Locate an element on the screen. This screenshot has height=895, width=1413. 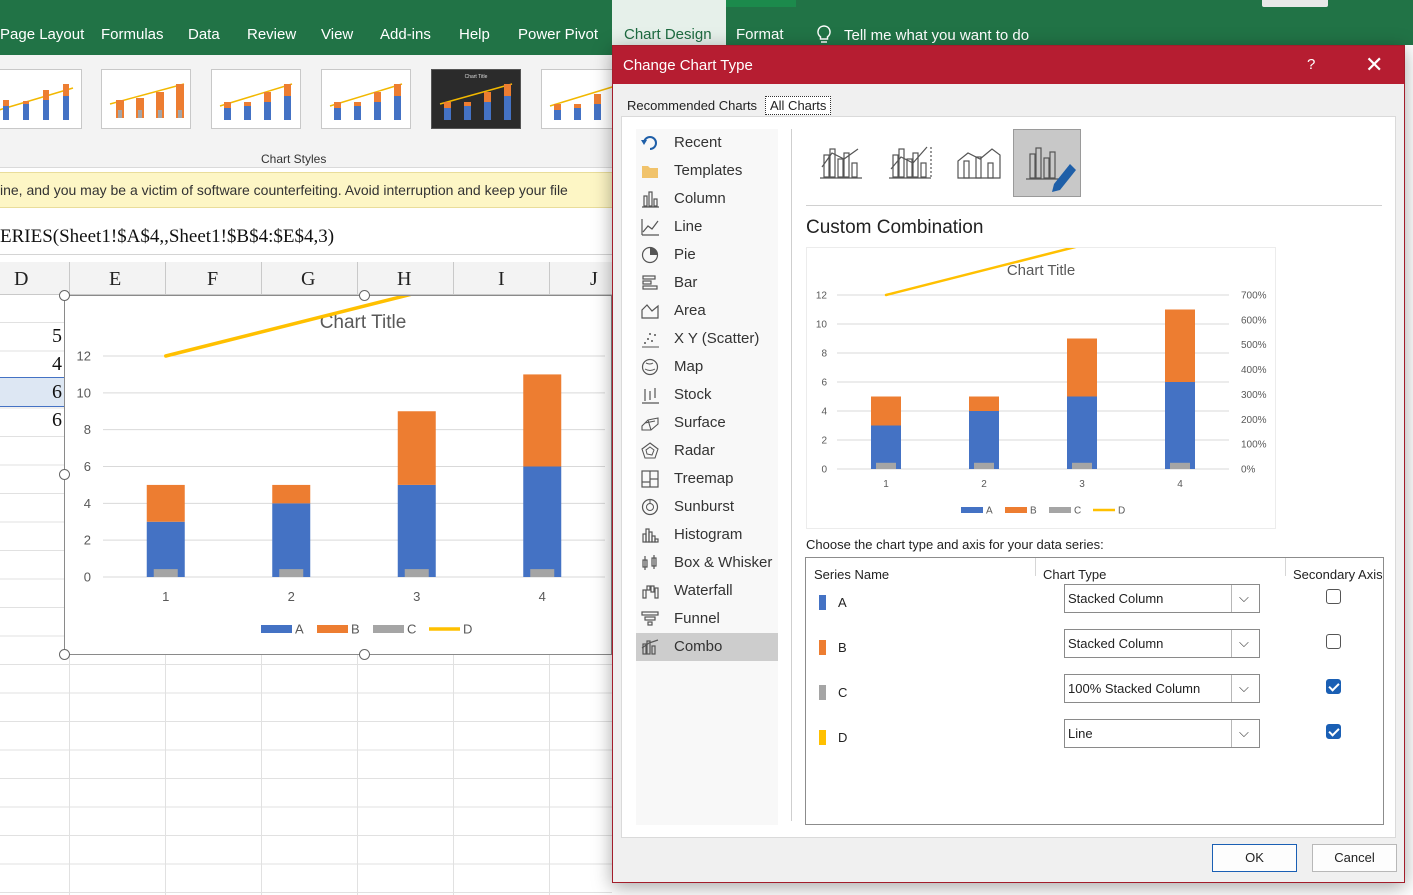
y-tick-label: 8 is located at coordinates (824, 354).